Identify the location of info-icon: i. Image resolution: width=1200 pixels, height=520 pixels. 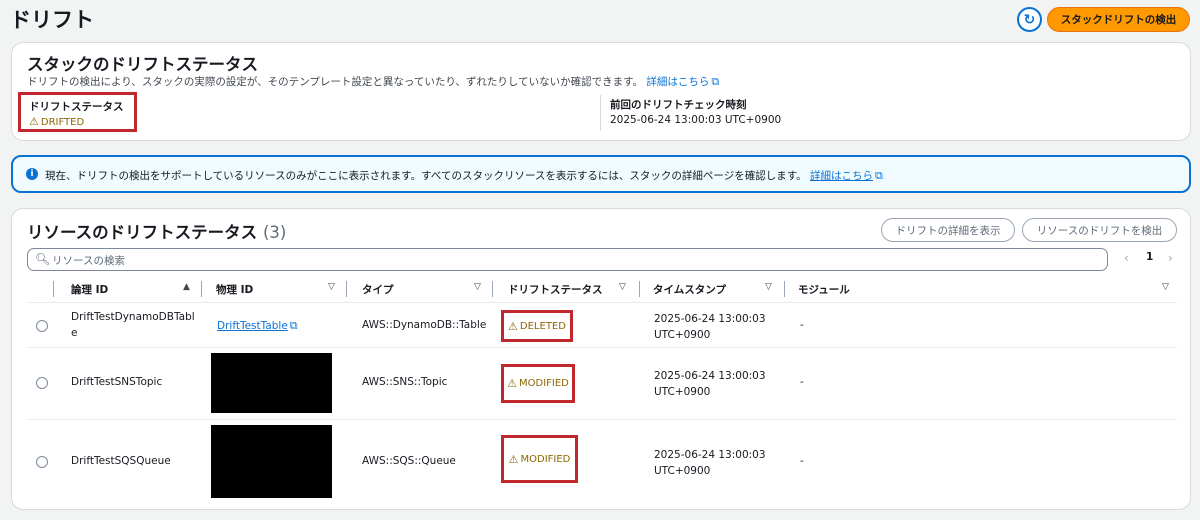
(32, 174).